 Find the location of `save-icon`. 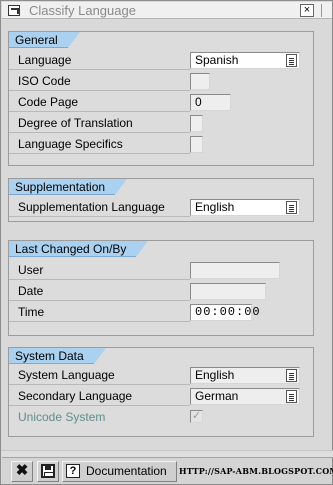

save-icon is located at coordinates (48, 471).